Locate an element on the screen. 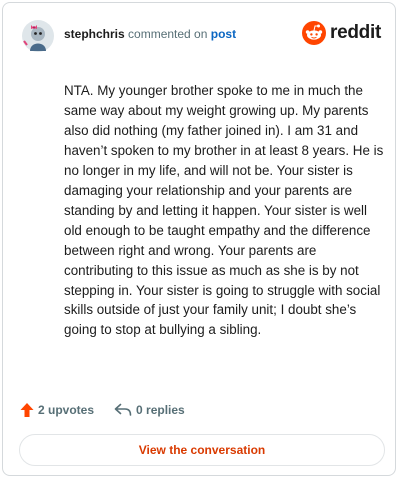 The width and height of the screenshot is (400, 480). upvotes-stat: 2 upvotes is located at coordinates (57, 410).